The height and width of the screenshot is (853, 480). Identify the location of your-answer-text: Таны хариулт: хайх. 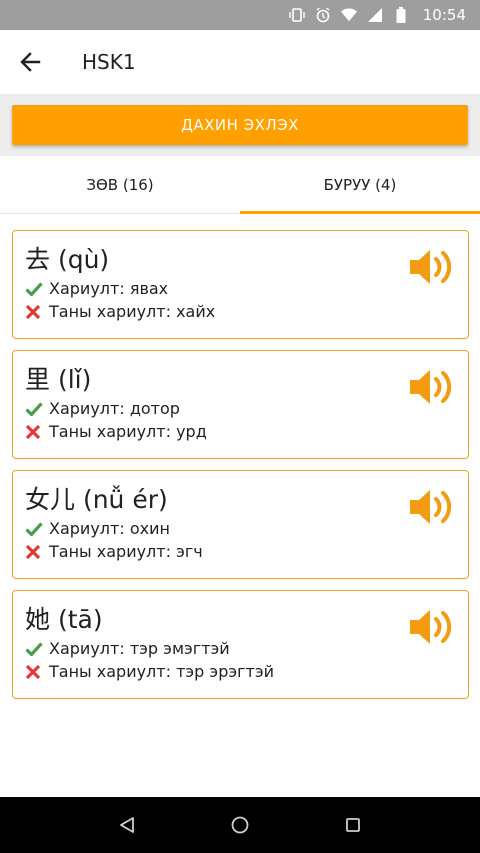
(132, 311).